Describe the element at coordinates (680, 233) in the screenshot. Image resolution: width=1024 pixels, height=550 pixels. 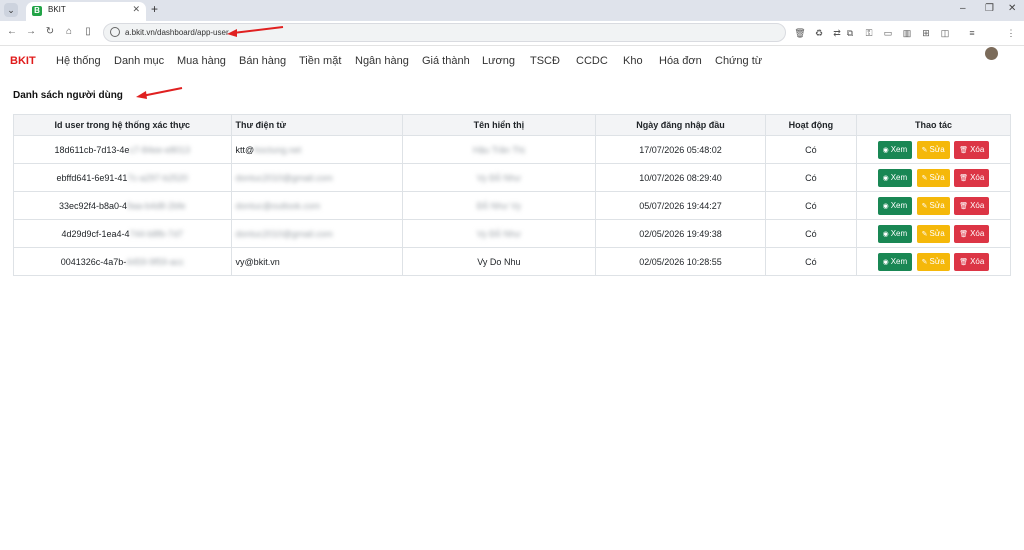
I see `cell-first-login: 02/05/2026 19:49:38` at that location.